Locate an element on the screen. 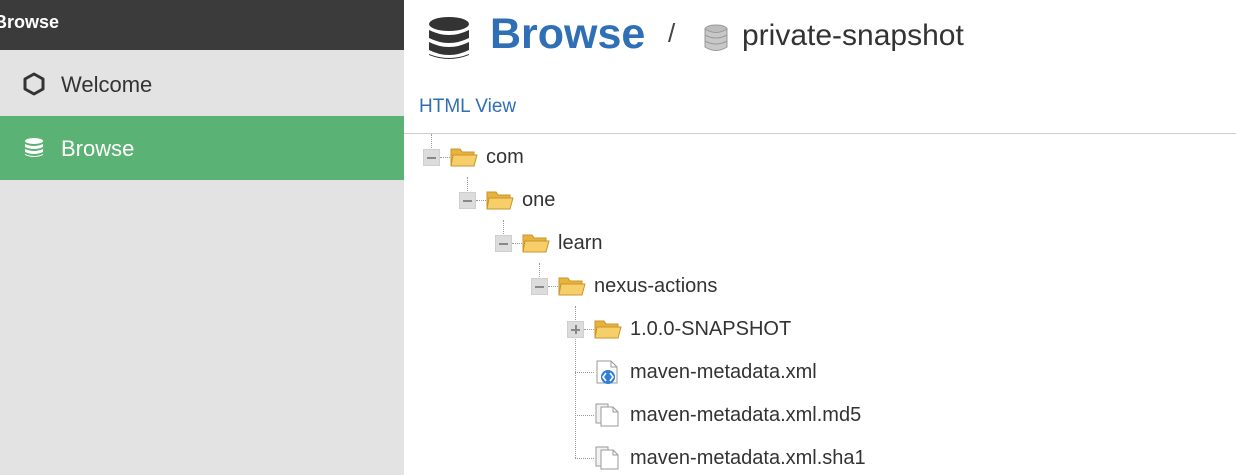  tree-node-nexus-actions: nexus-actions is located at coordinates (683, 286).